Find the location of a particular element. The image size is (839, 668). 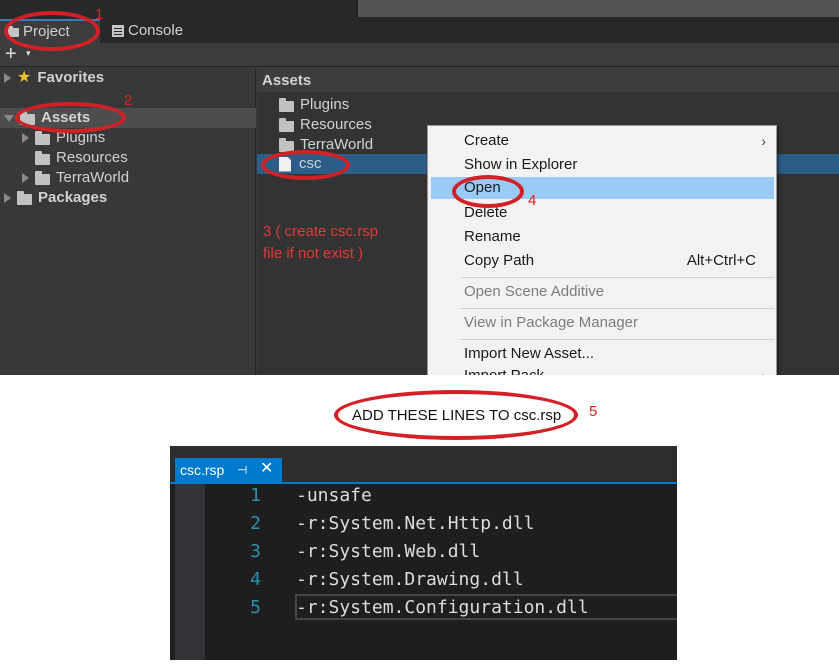

line-number: 4 is located at coordinates (255, 579).